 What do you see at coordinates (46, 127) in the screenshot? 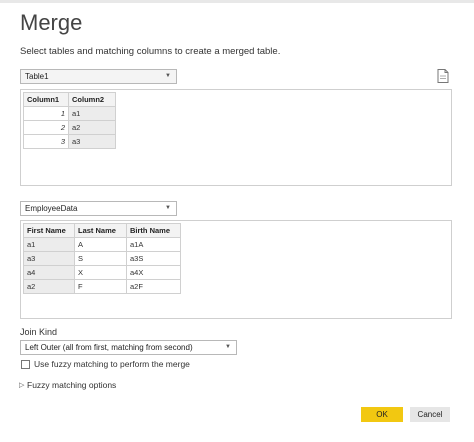
I see `table-cell: 2` at bounding box center [46, 127].